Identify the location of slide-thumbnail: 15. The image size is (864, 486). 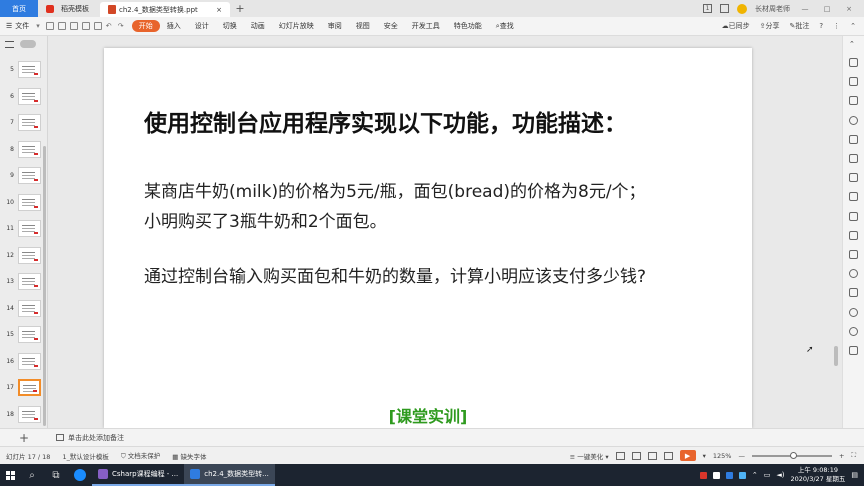
(24, 336).